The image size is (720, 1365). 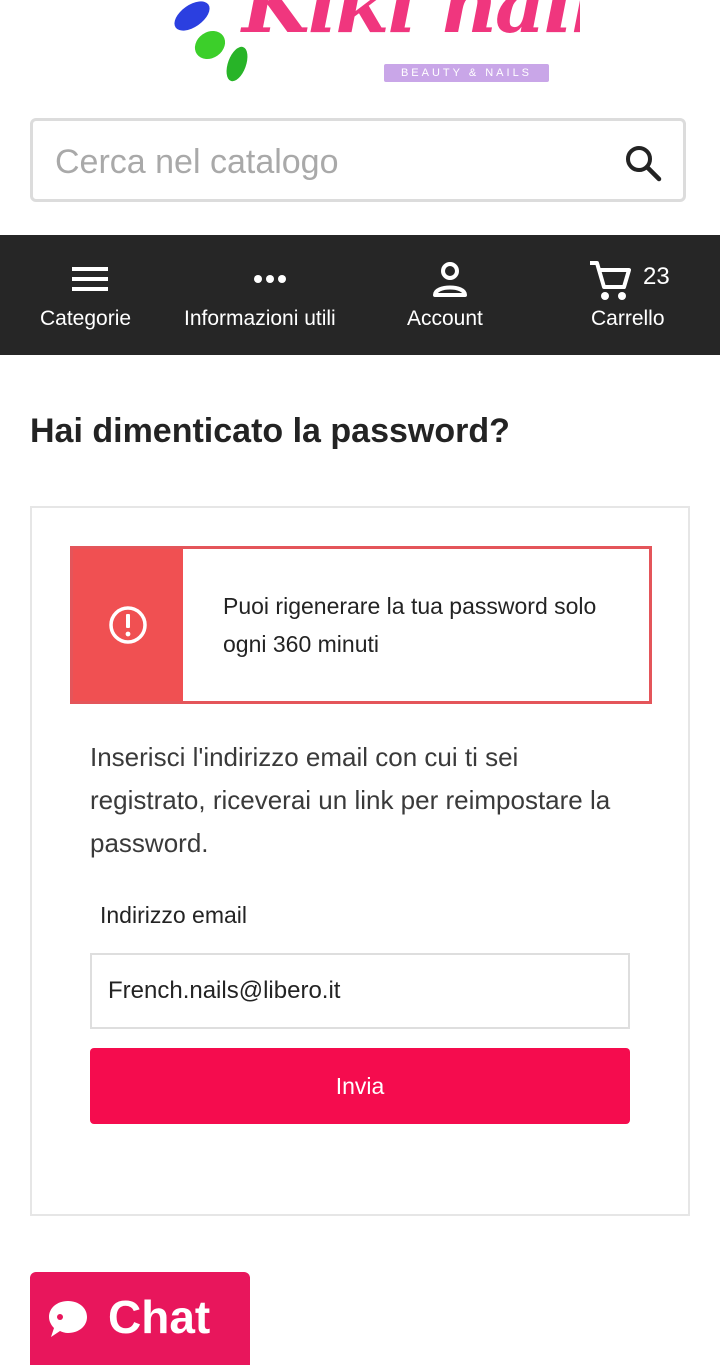 What do you see at coordinates (360, 991) in the screenshot?
I see `email-field: French.nails@libero.it` at bounding box center [360, 991].